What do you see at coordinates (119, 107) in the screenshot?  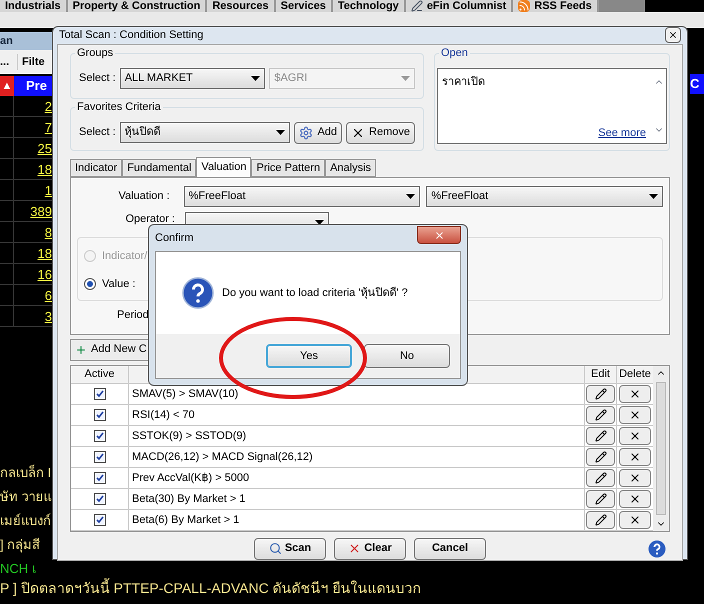 I see `group-label: Favorites Criteria` at bounding box center [119, 107].